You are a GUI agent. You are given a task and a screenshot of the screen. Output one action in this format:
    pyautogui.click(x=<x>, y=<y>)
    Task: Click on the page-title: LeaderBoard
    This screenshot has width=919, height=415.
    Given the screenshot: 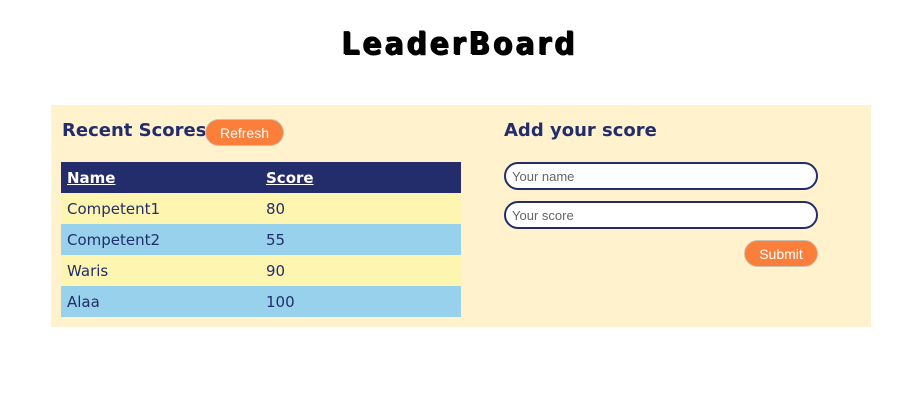 What is the action you would take?
    pyautogui.click(x=459, y=44)
    